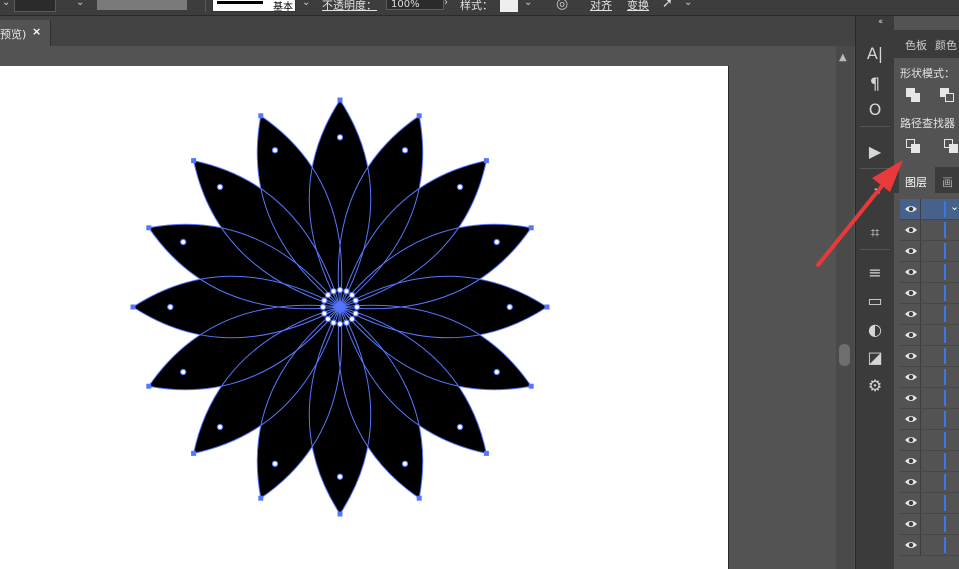 The height and width of the screenshot is (569, 959). What do you see at coordinates (843, 57) in the screenshot?
I see `scroll-up-icon: ▲` at bounding box center [843, 57].